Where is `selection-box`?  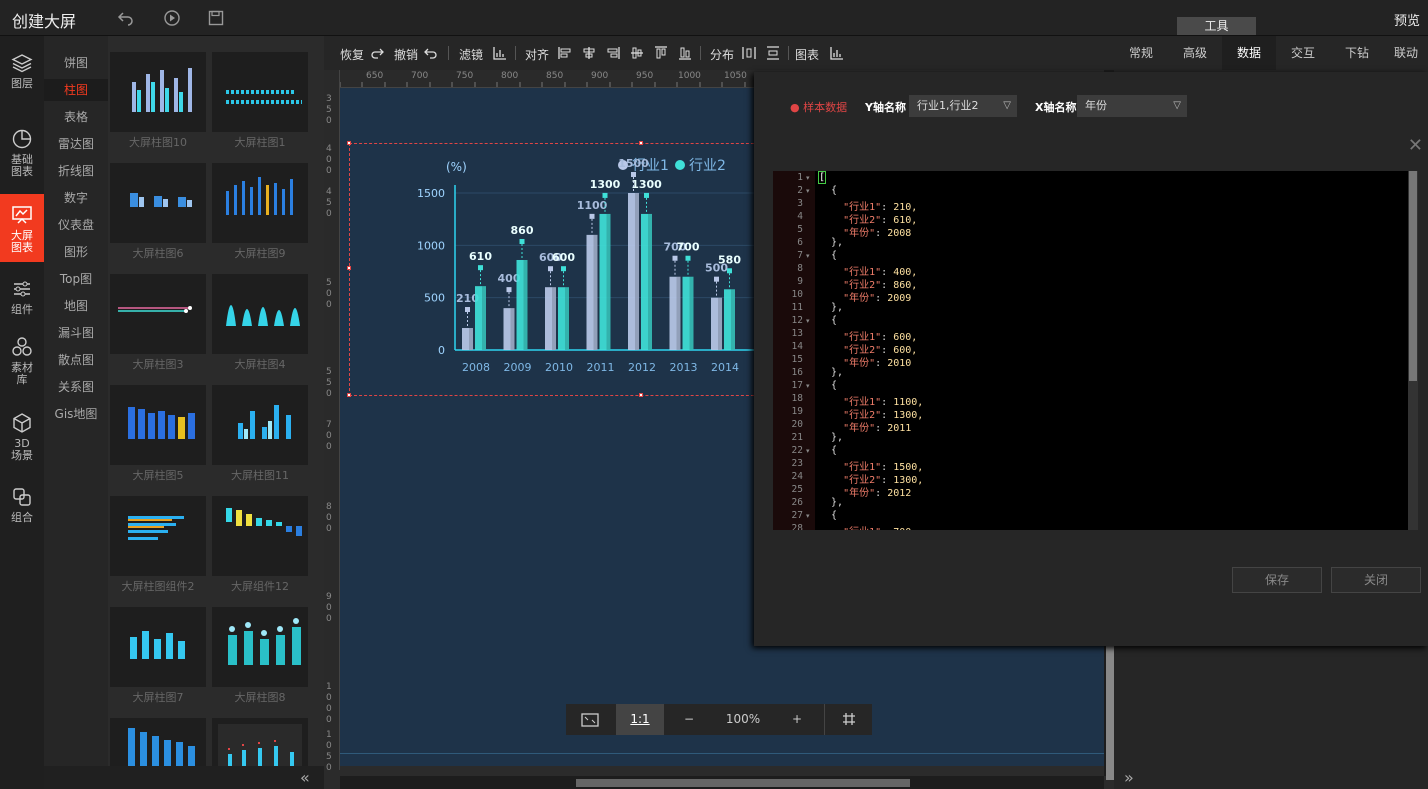
selection-box is located at coordinates (559, 269).